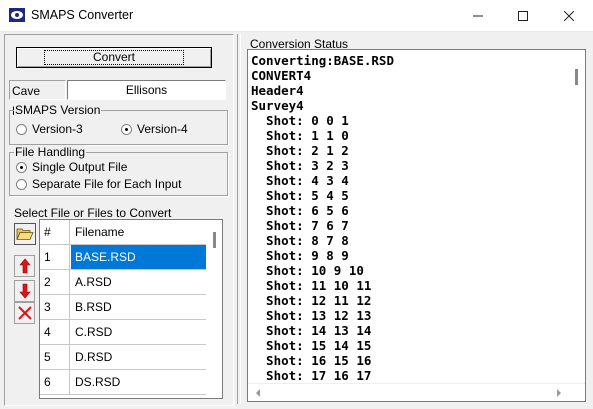  What do you see at coordinates (311, 315) in the screenshot?
I see `log-line: Shot: 13 12 13` at bounding box center [311, 315].